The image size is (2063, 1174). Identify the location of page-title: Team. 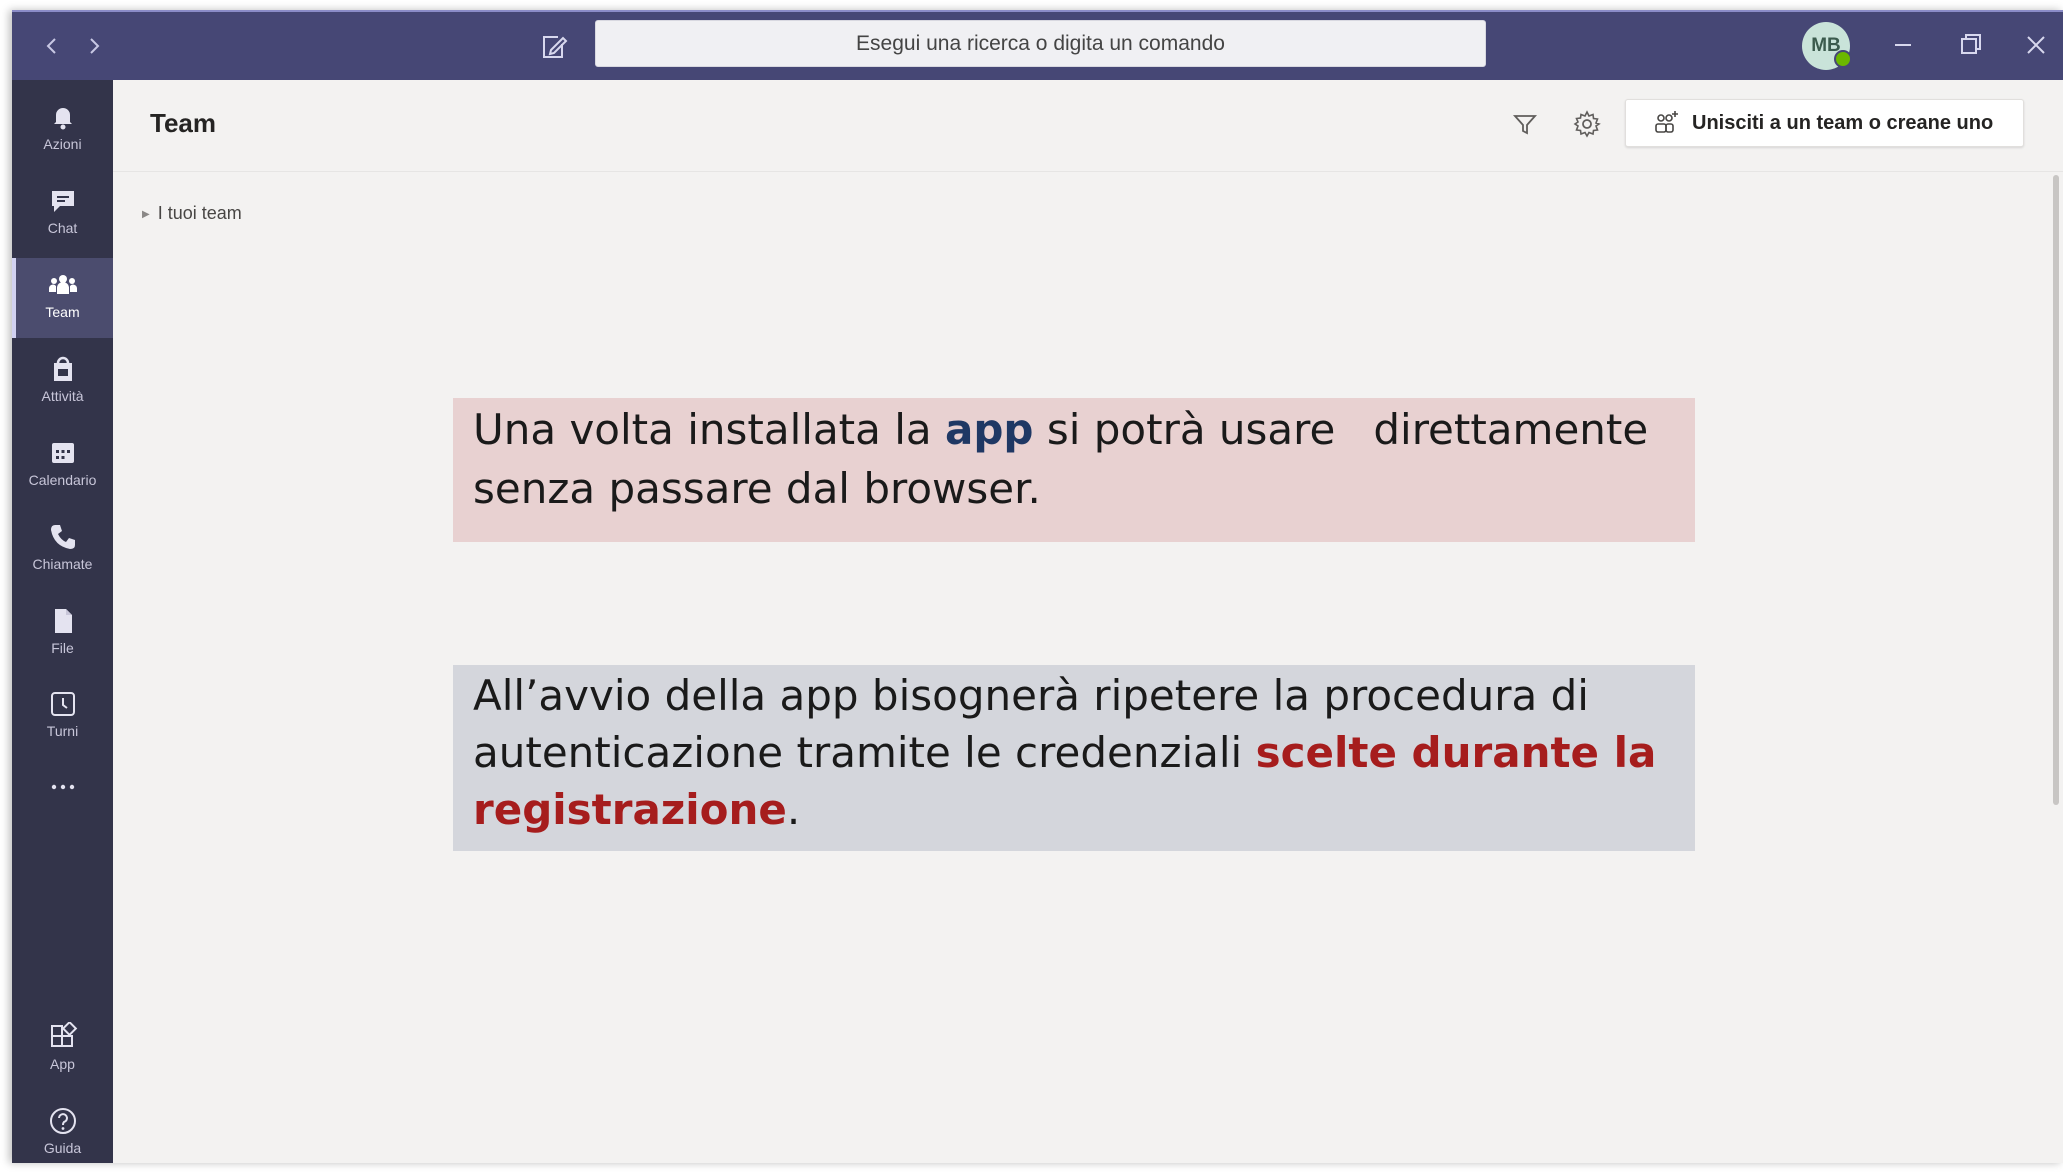
(183, 123).